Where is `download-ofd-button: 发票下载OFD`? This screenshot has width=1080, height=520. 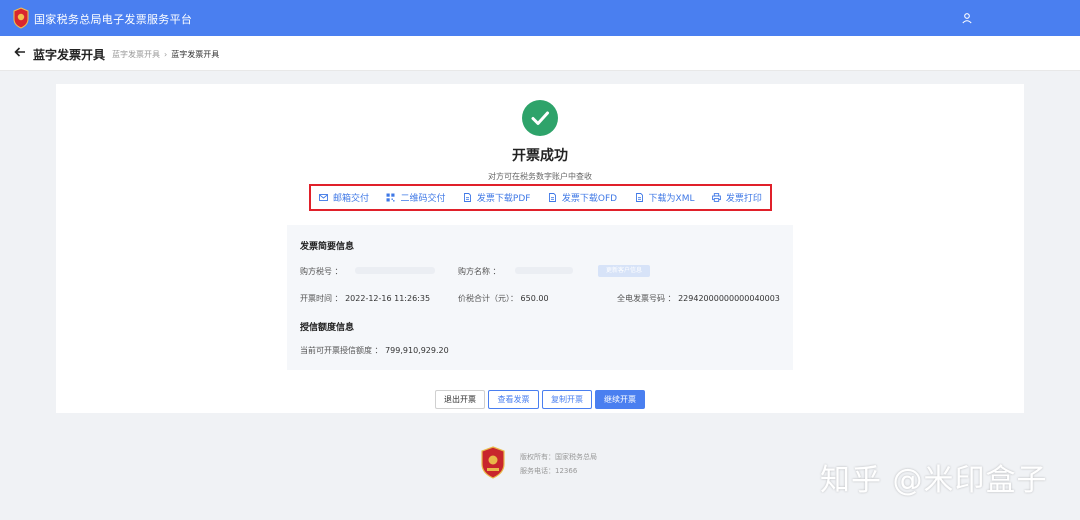 download-ofd-button: 发票下载OFD is located at coordinates (582, 197).